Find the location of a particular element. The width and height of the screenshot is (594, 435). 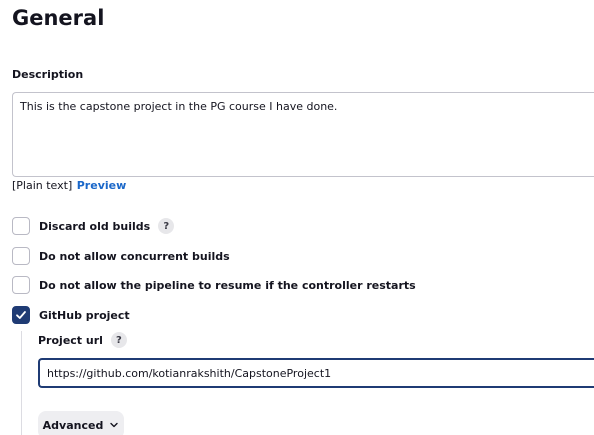

option-no-concurrent-builds: Do not allow concurrent builds is located at coordinates (121, 256).